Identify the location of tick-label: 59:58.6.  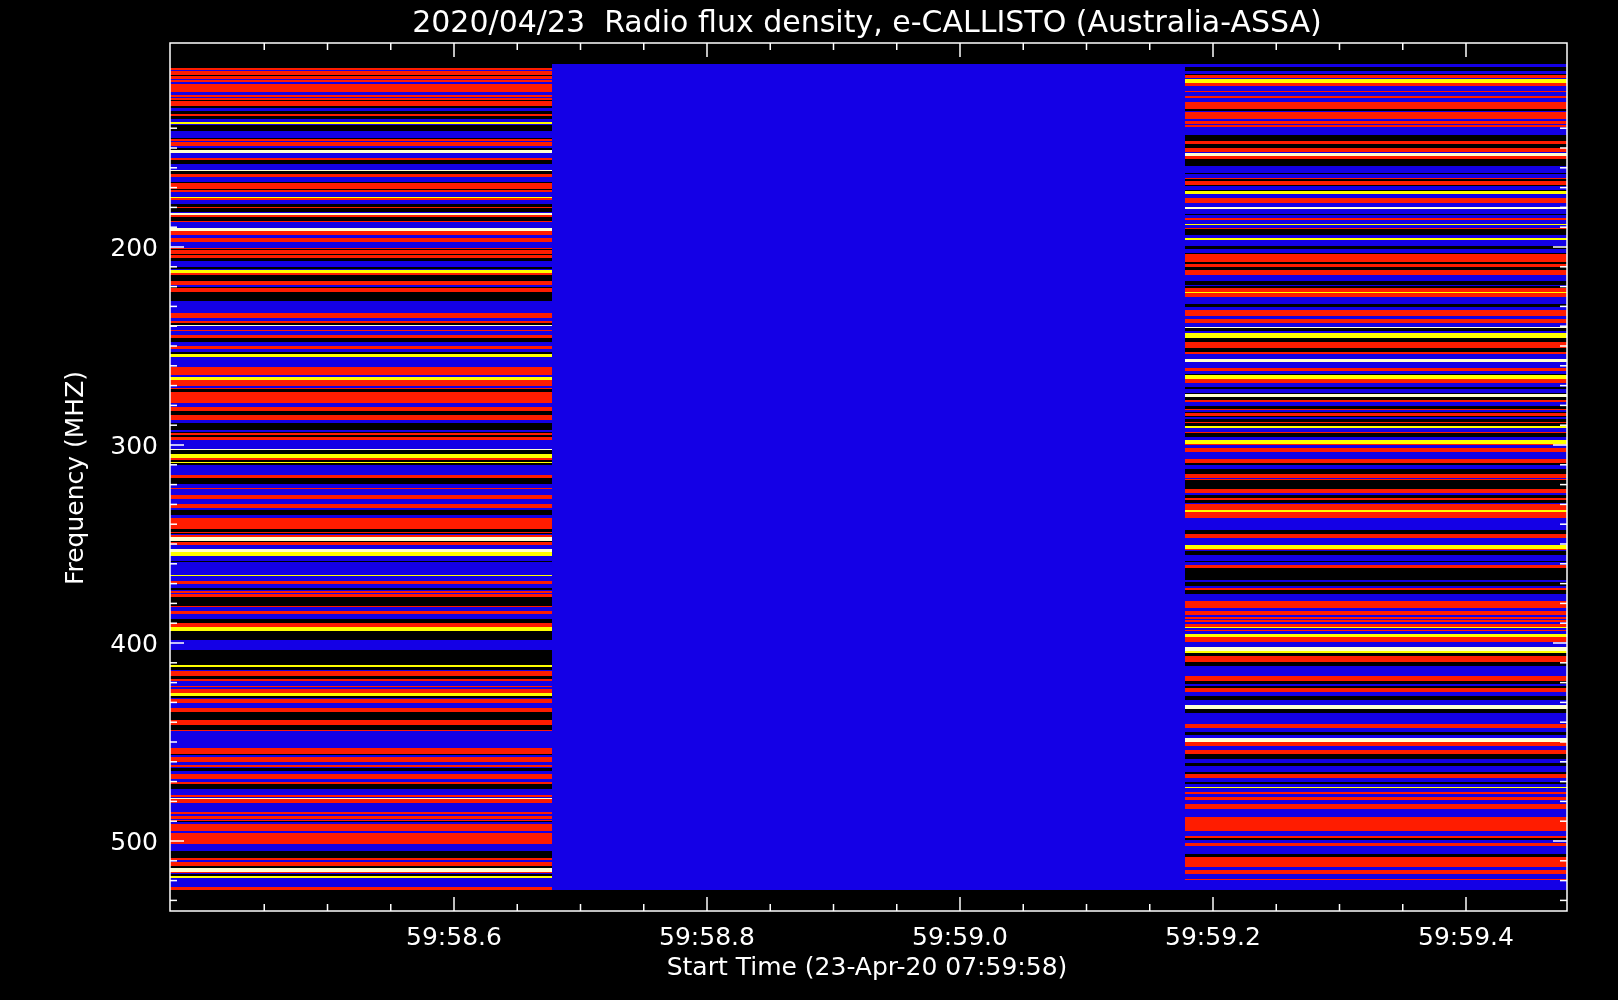
(454, 936).